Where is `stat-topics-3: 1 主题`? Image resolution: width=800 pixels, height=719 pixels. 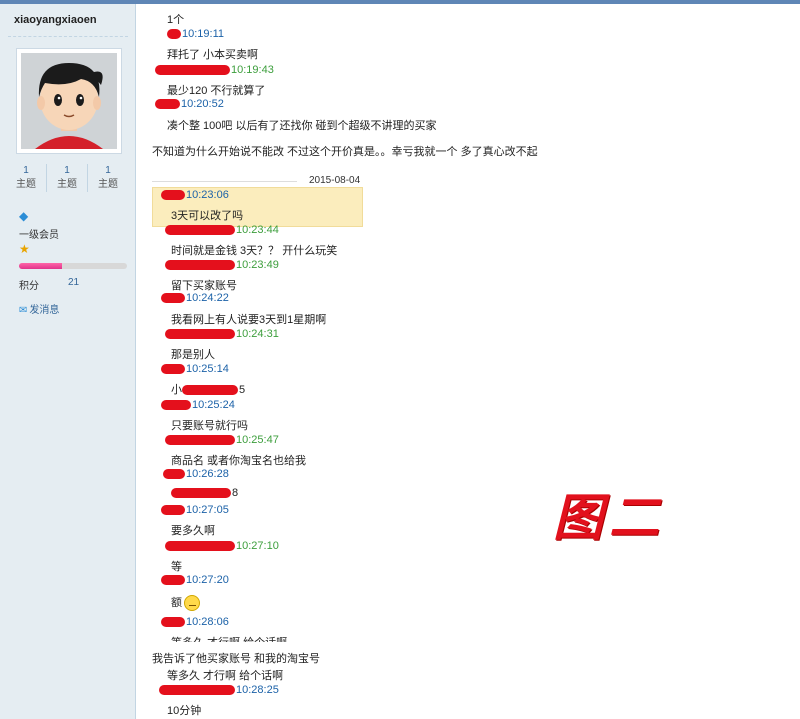 stat-topics-3: 1 主题 is located at coordinates (107, 178).